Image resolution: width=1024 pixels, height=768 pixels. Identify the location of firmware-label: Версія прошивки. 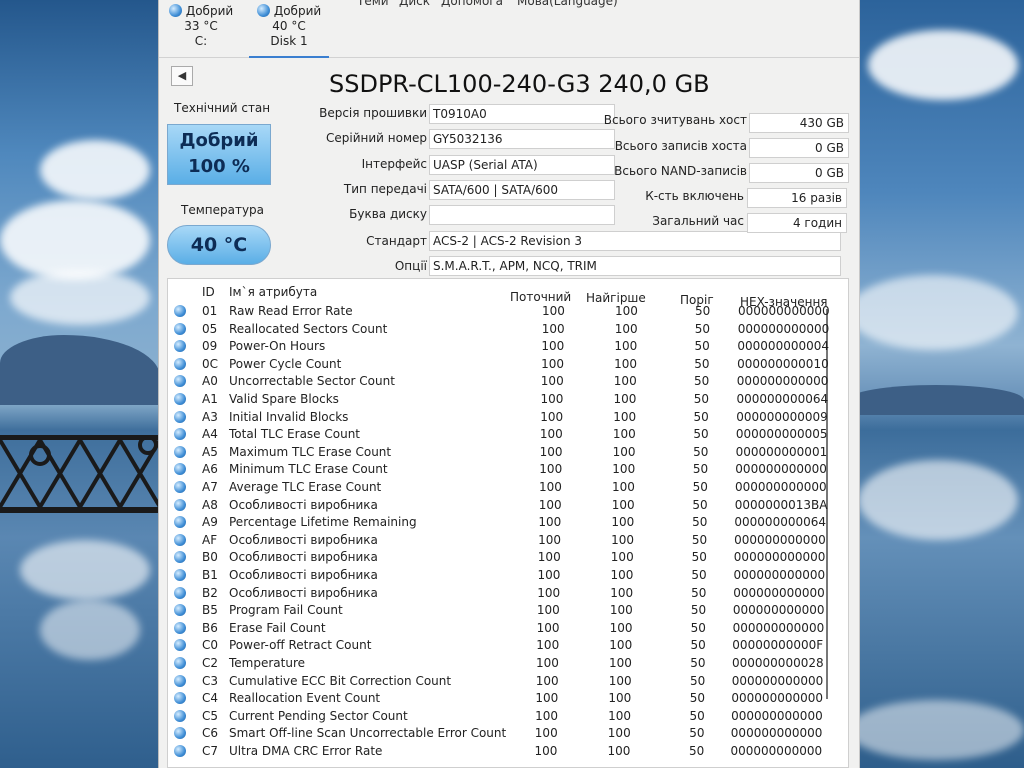
(373, 113).